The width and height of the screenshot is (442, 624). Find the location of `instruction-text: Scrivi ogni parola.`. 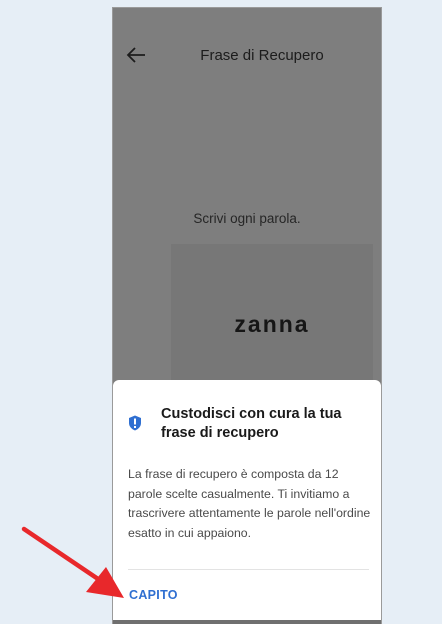

instruction-text: Scrivi ogni parola. is located at coordinates (247, 218).